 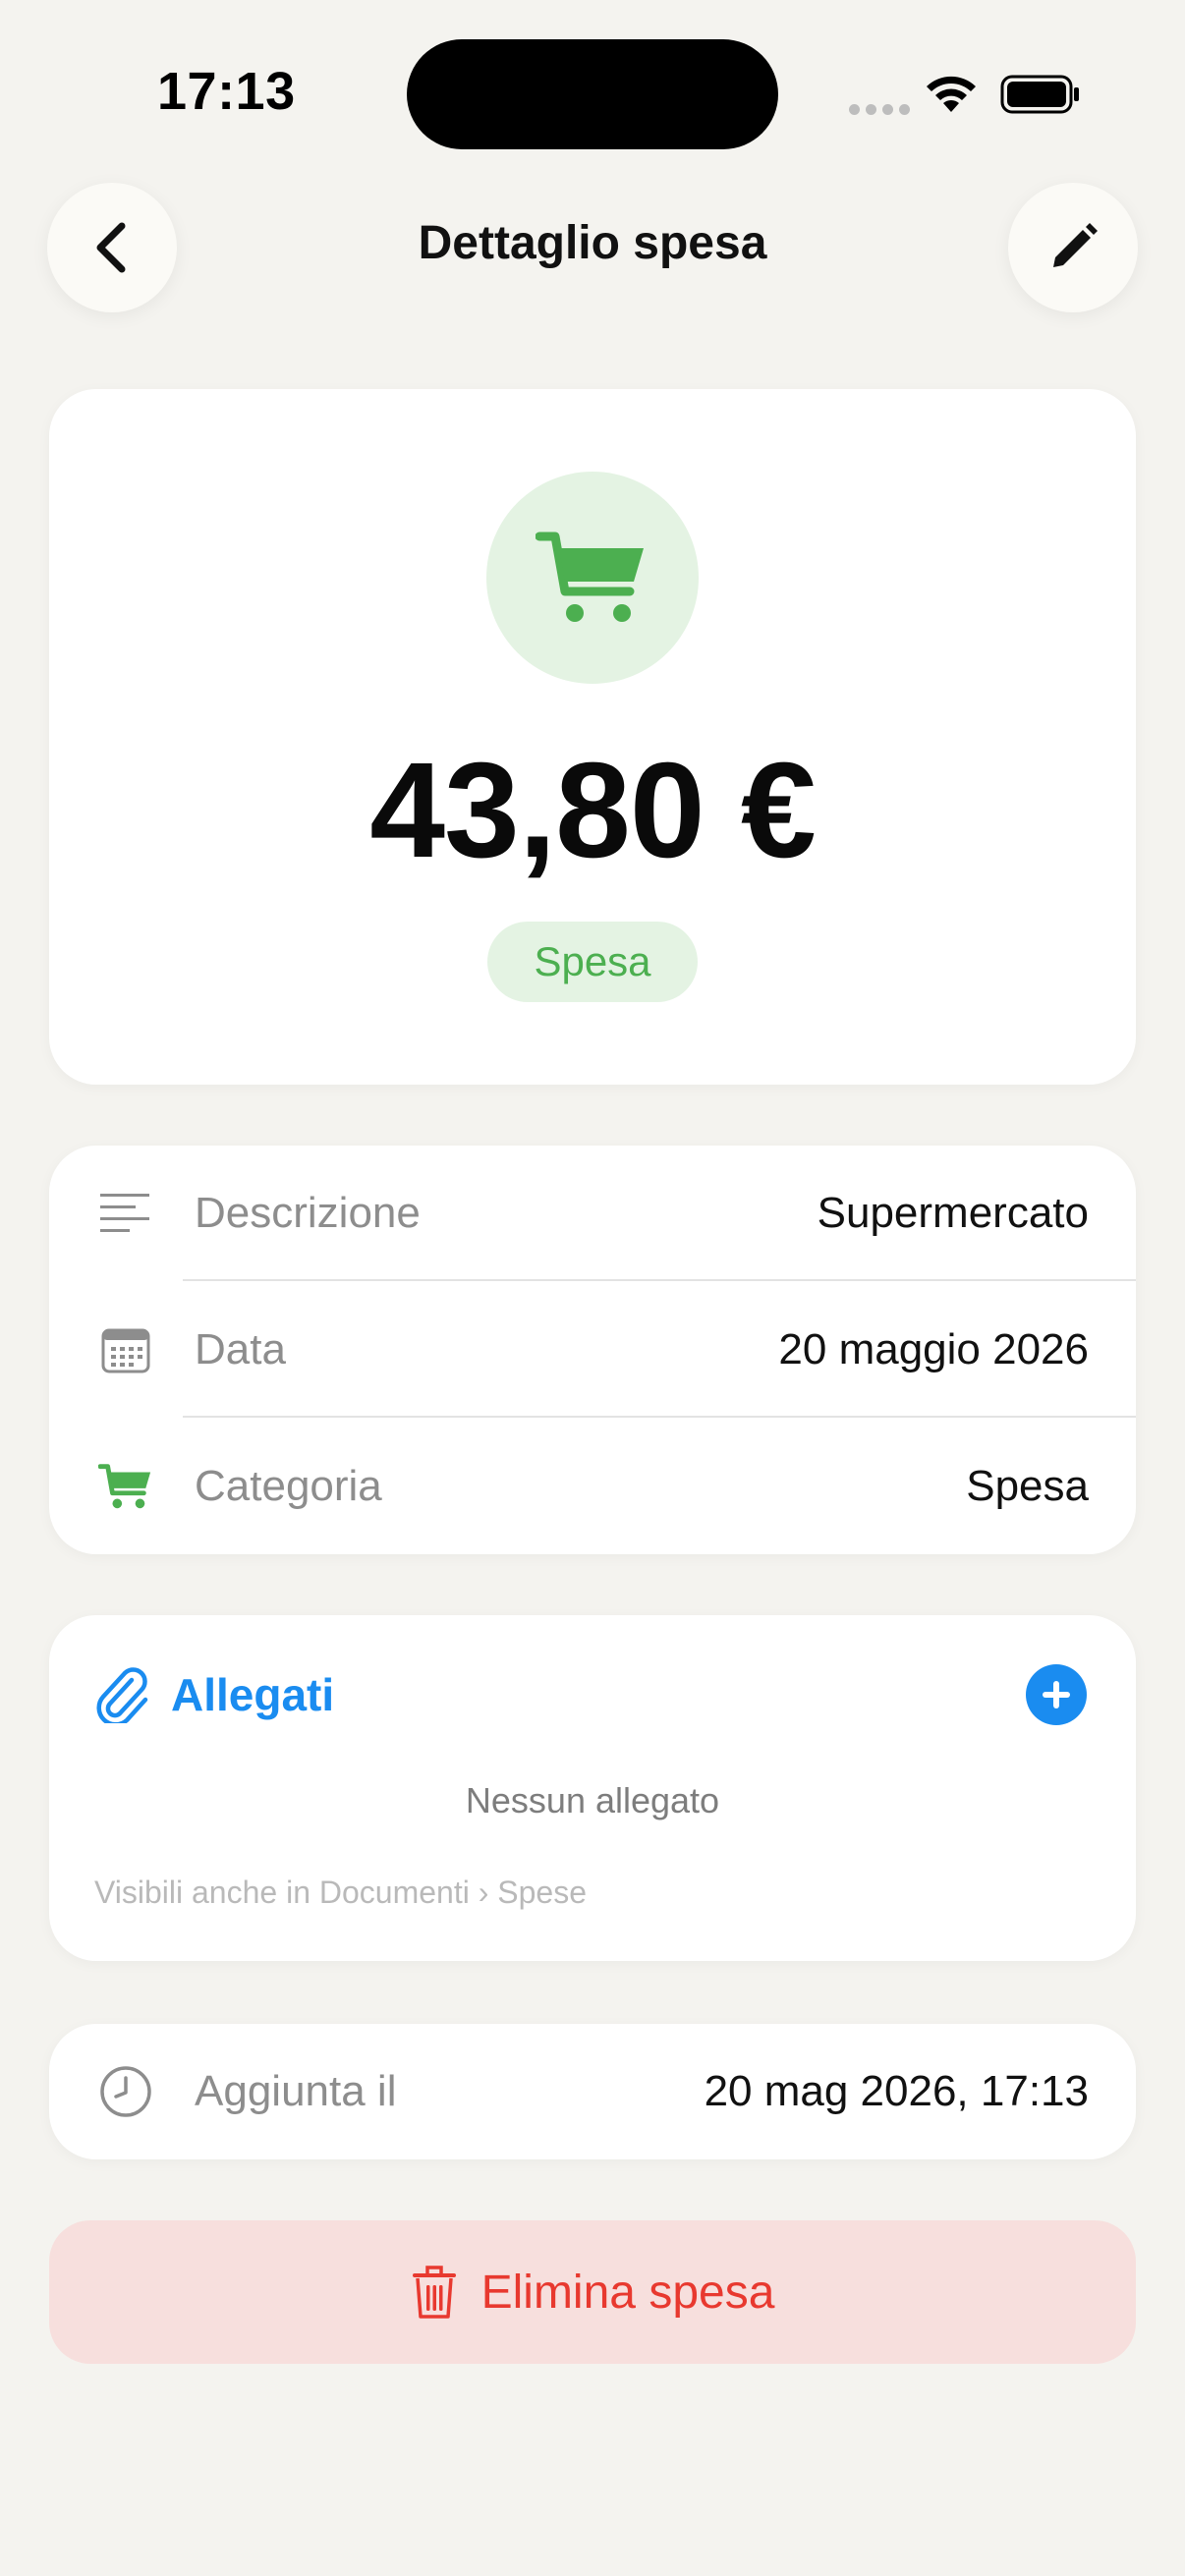 I want to click on battery-icon, so click(x=1040, y=94).